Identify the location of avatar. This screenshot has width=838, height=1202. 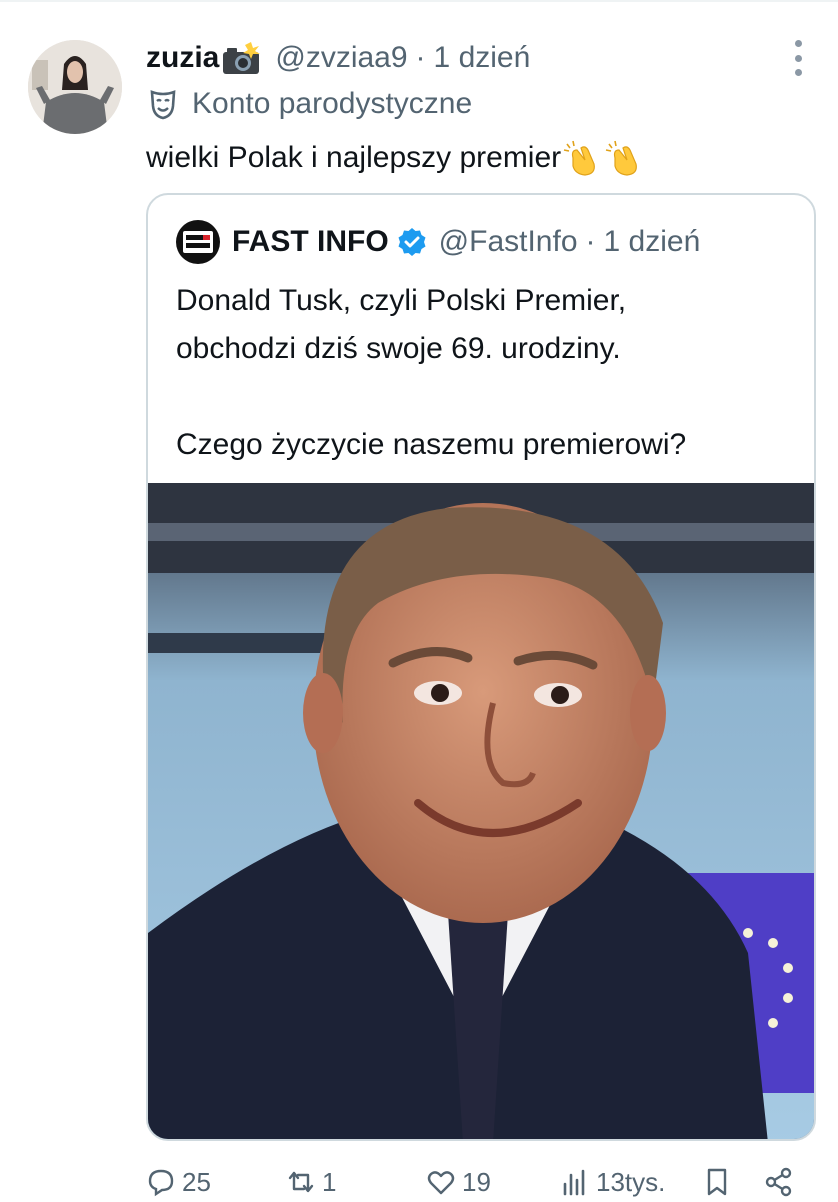
(75, 87).